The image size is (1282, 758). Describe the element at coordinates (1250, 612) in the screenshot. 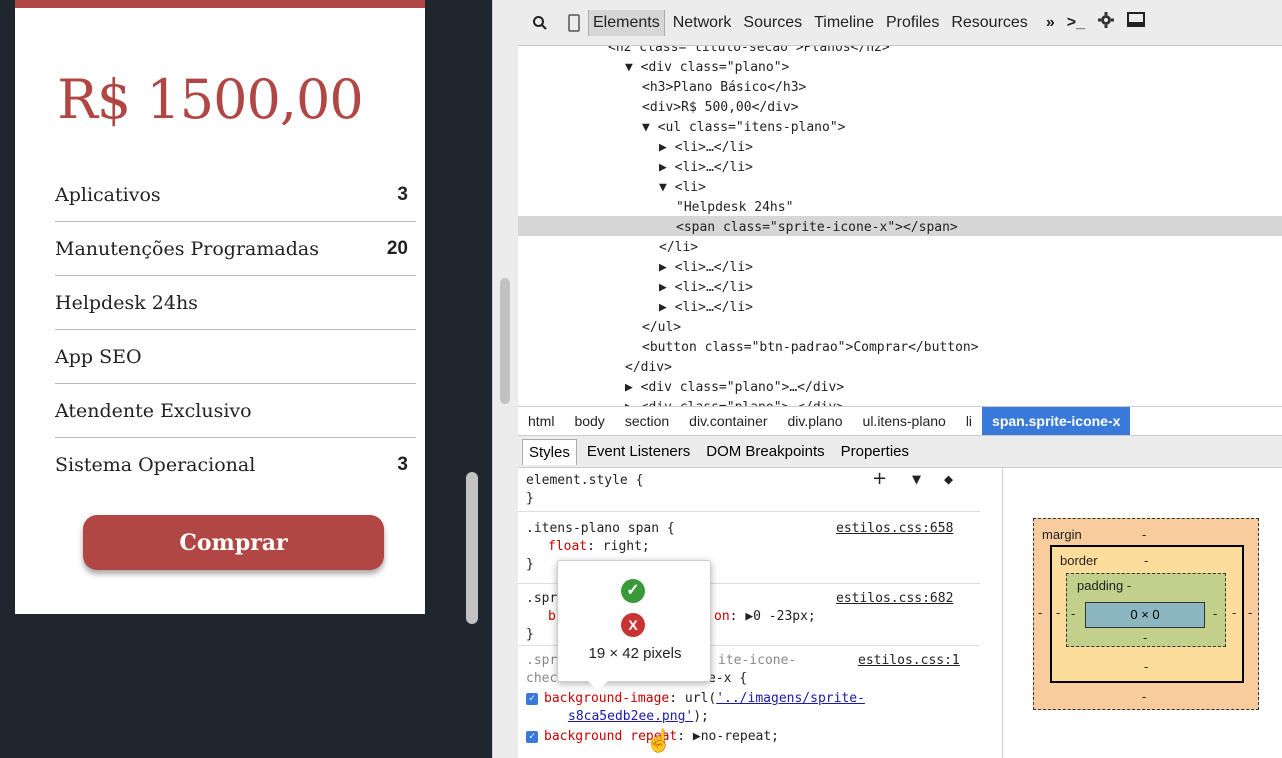

I see `margin-right-value: -` at that location.